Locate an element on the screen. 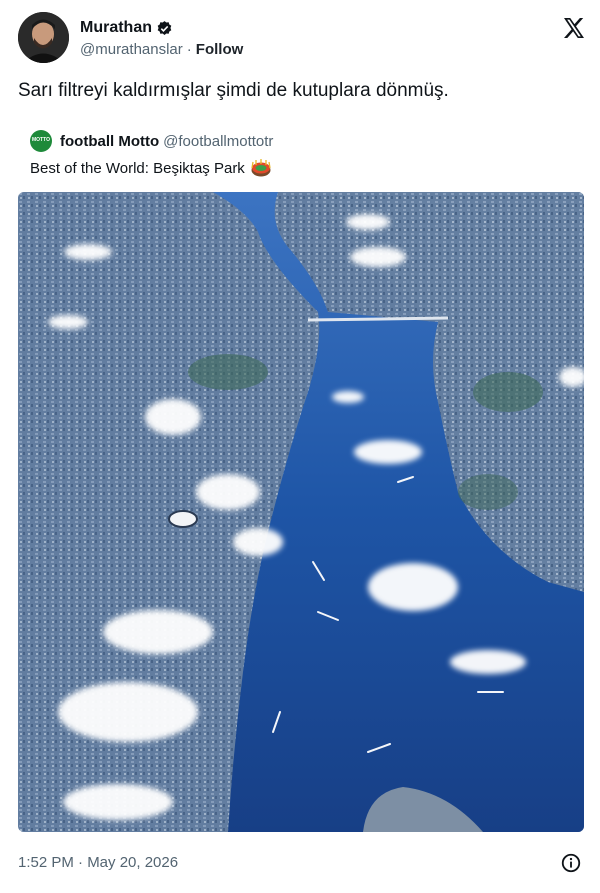  timestamp: 1:52 PM · May 20, 2026 is located at coordinates (98, 862).